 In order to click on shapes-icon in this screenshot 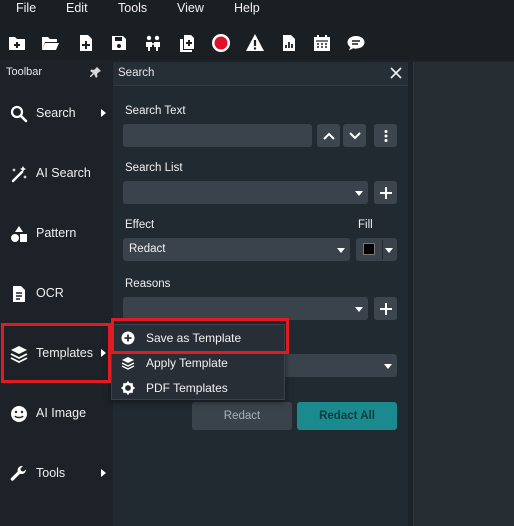, I will do `click(19, 234)`.